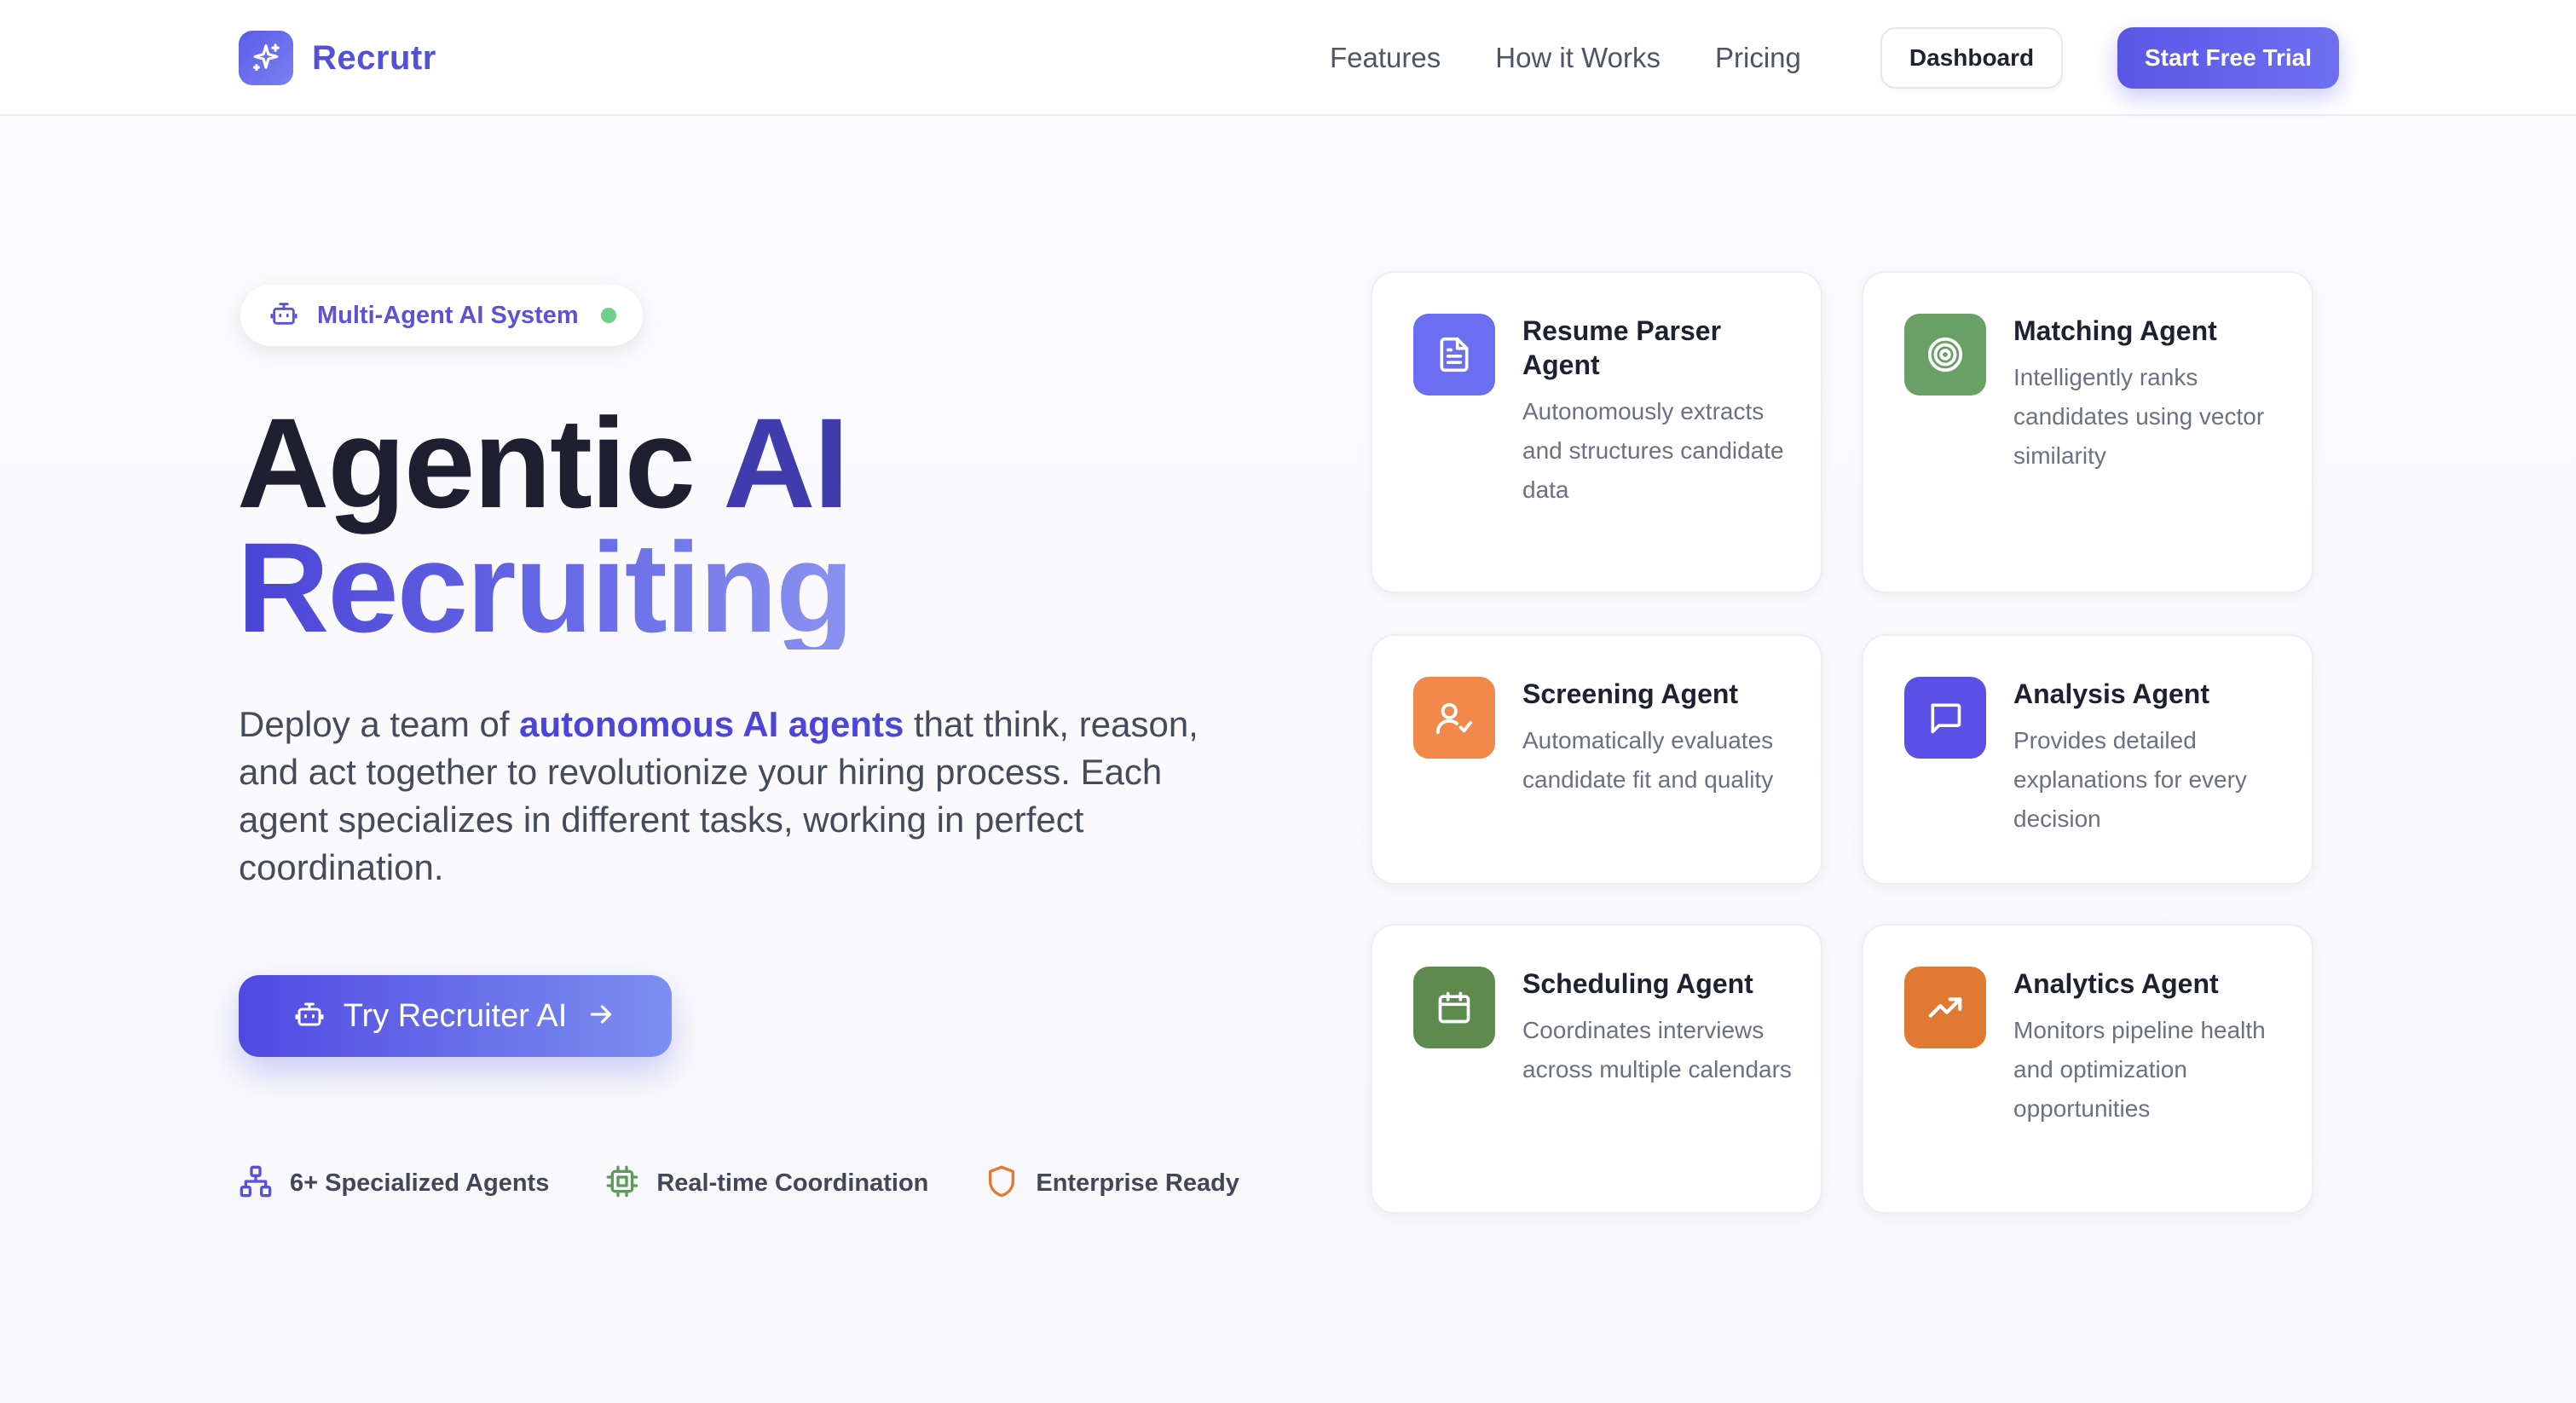 The height and width of the screenshot is (1403, 2576). What do you see at coordinates (2228, 58) in the screenshot?
I see `start-free-trial-button: Start Free Trial` at bounding box center [2228, 58].